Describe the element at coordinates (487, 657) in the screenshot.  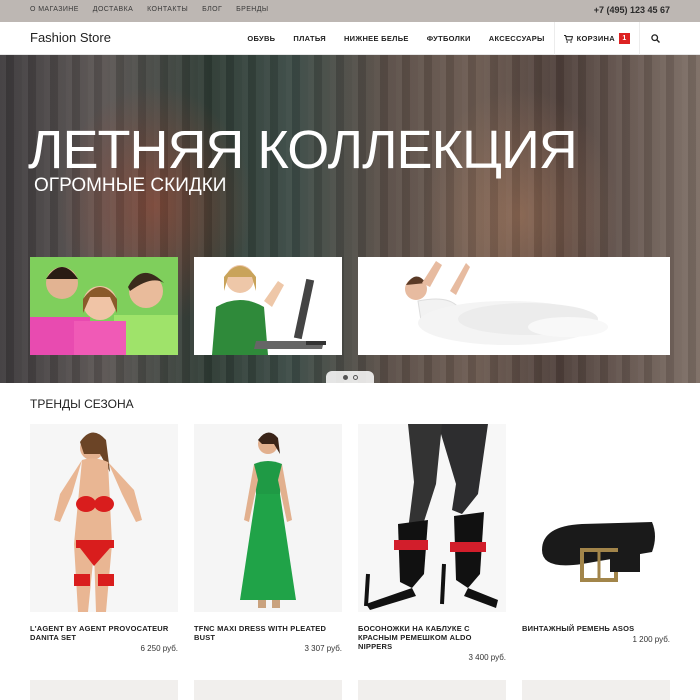
I see `product-price: 3 400 руб.` at that location.